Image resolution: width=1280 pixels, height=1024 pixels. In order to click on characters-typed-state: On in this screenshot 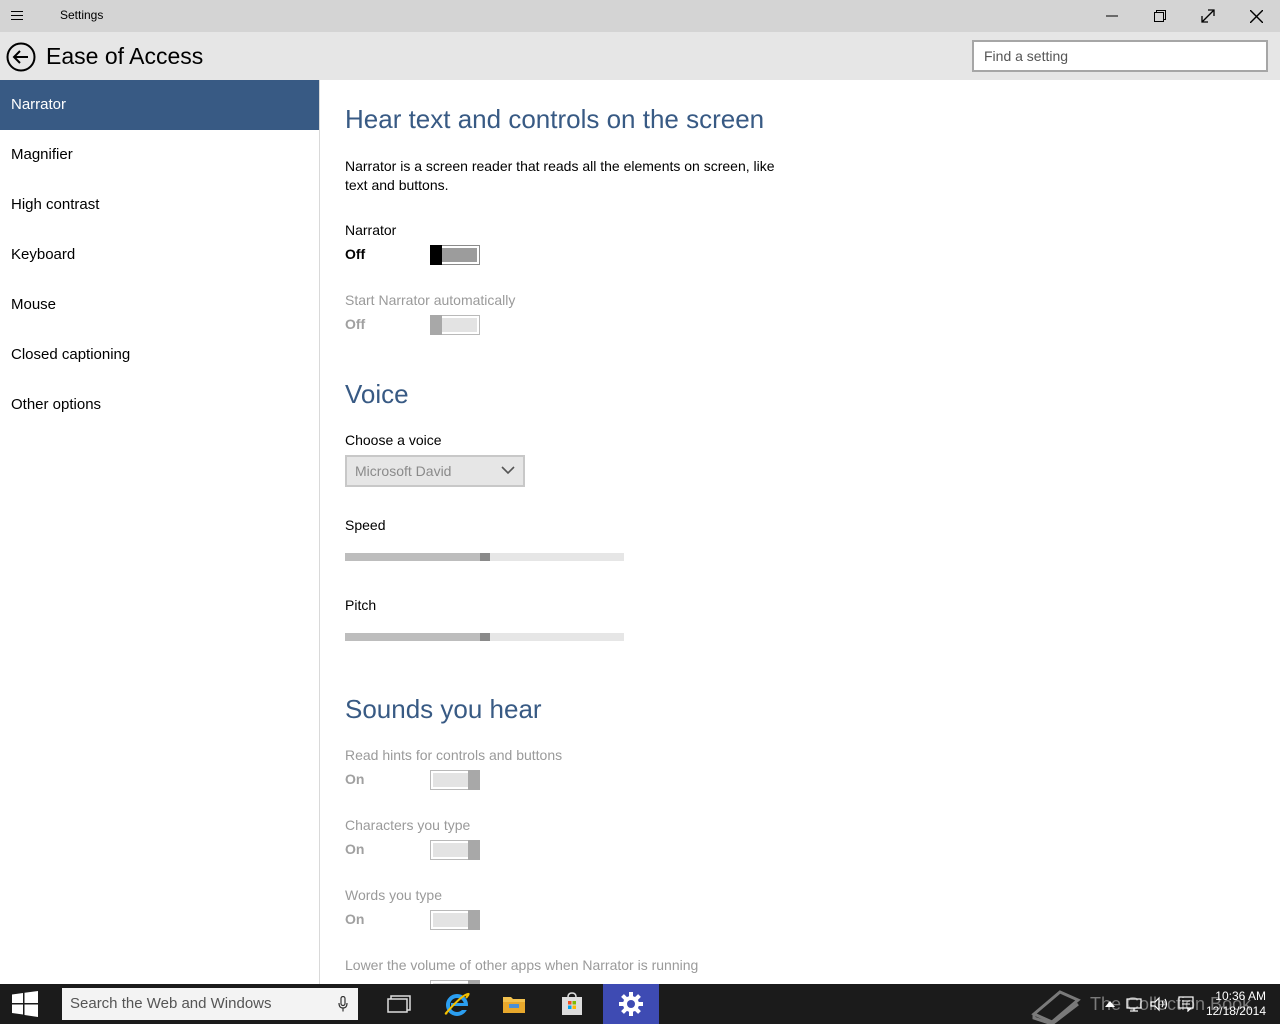, I will do `click(355, 849)`.